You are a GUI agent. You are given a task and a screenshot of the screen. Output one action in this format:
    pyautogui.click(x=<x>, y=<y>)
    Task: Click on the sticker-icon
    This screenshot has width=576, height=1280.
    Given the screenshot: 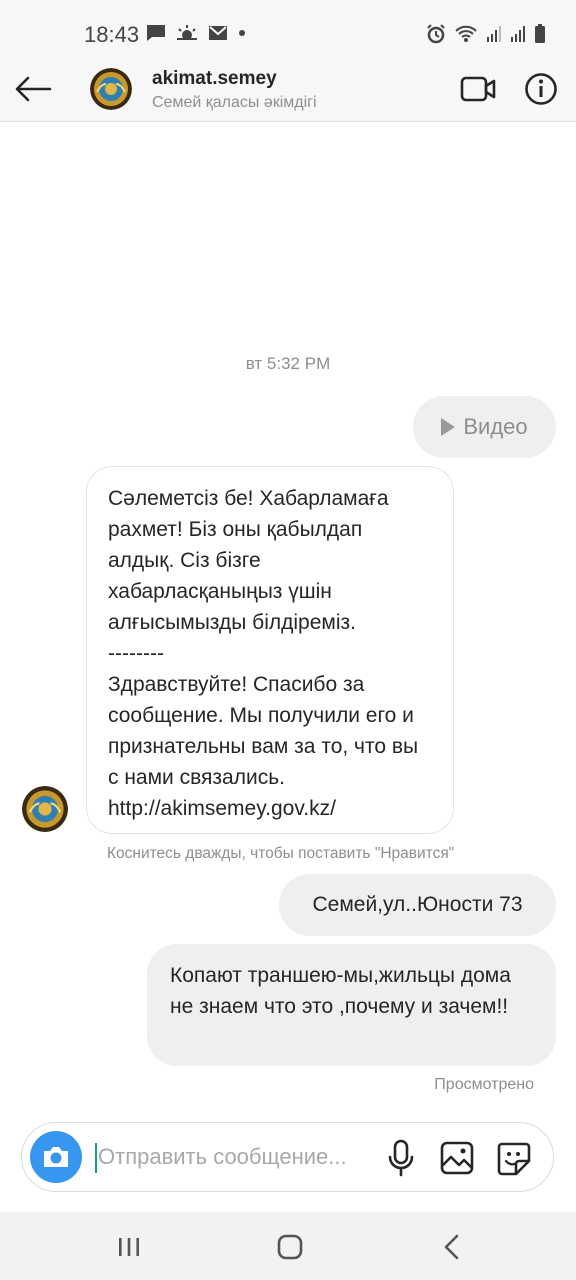 What is the action you would take?
    pyautogui.click(x=514, y=1159)
    